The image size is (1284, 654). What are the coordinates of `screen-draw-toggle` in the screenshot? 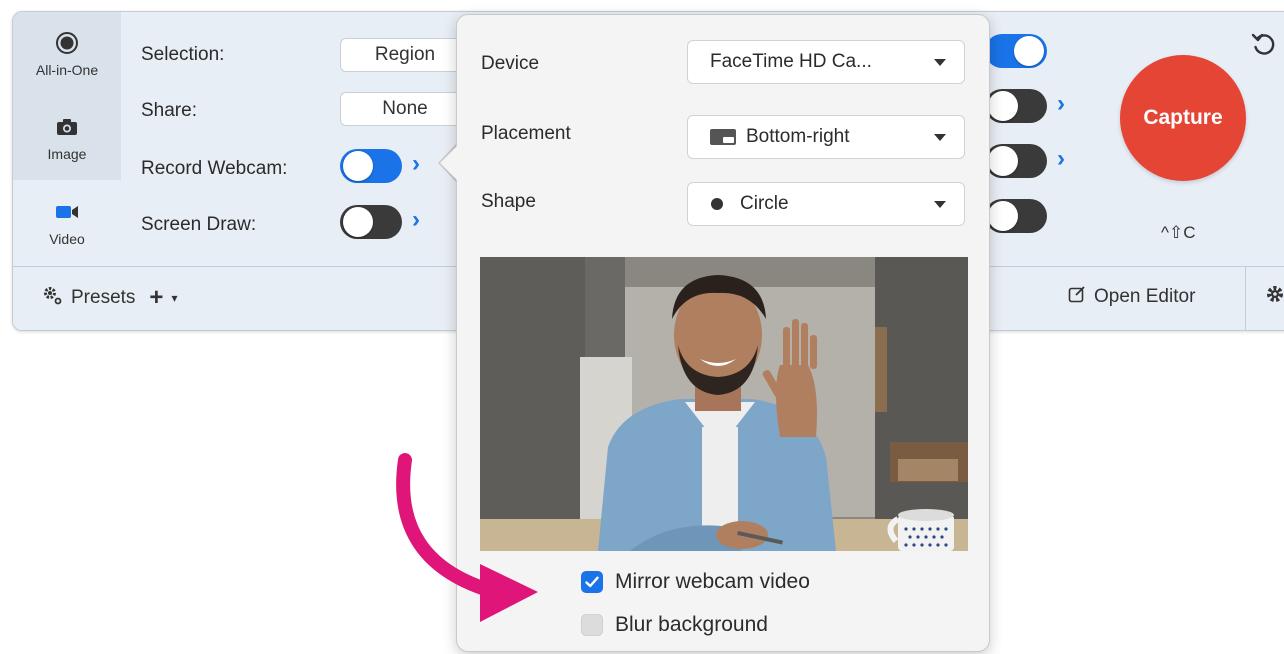 It's located at (371, 222).